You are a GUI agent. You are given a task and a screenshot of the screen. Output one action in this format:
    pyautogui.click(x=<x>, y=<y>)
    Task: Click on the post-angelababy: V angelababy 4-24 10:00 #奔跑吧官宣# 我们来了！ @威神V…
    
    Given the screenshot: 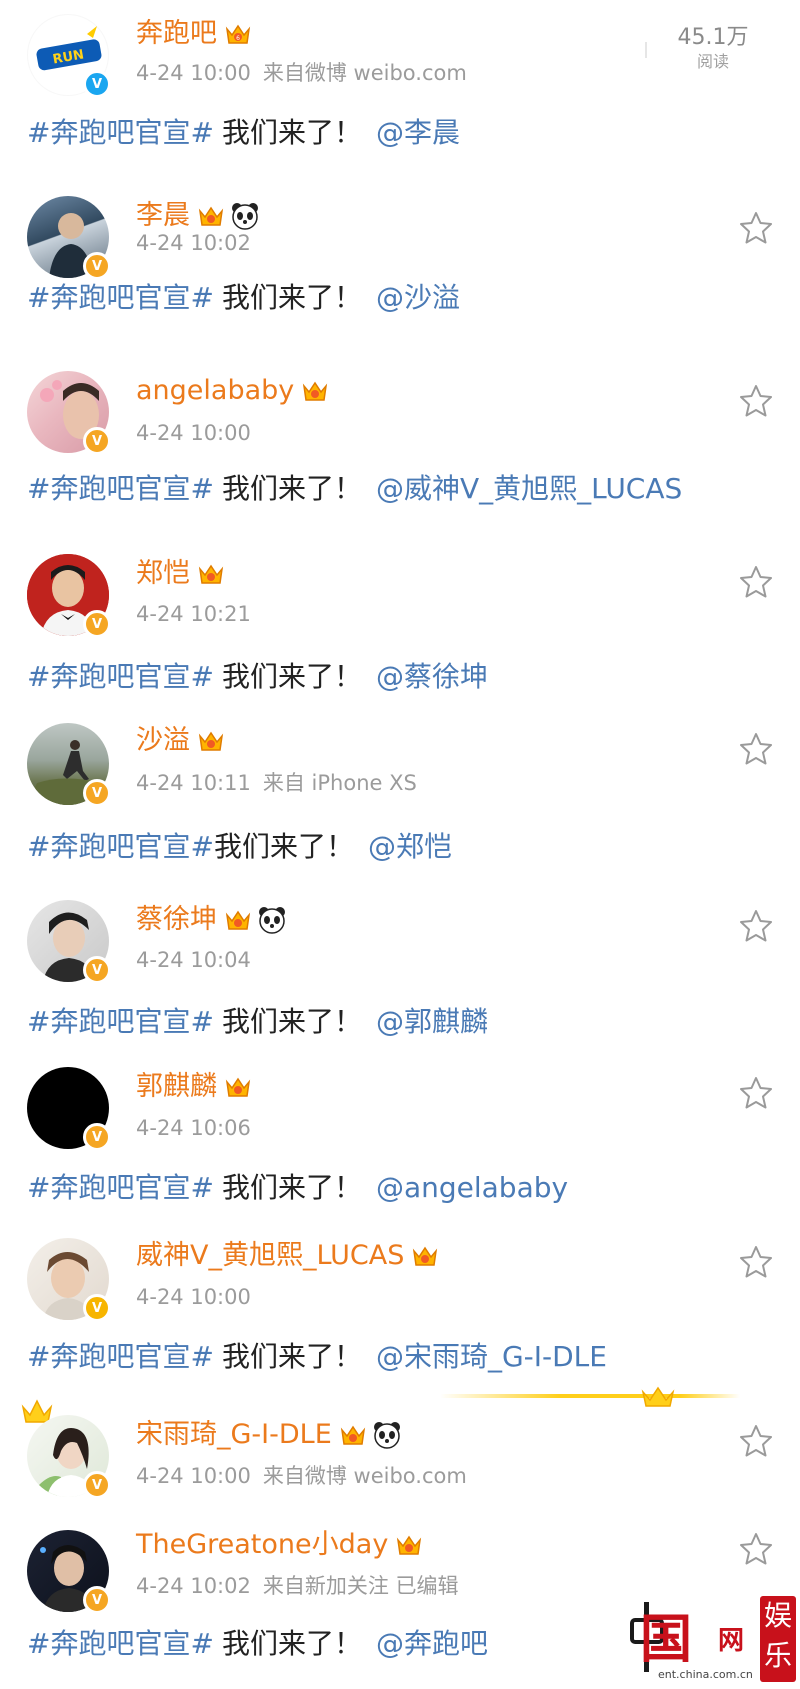 What is the action you would take?
    pyautogui.click(x=400, y=440)
    